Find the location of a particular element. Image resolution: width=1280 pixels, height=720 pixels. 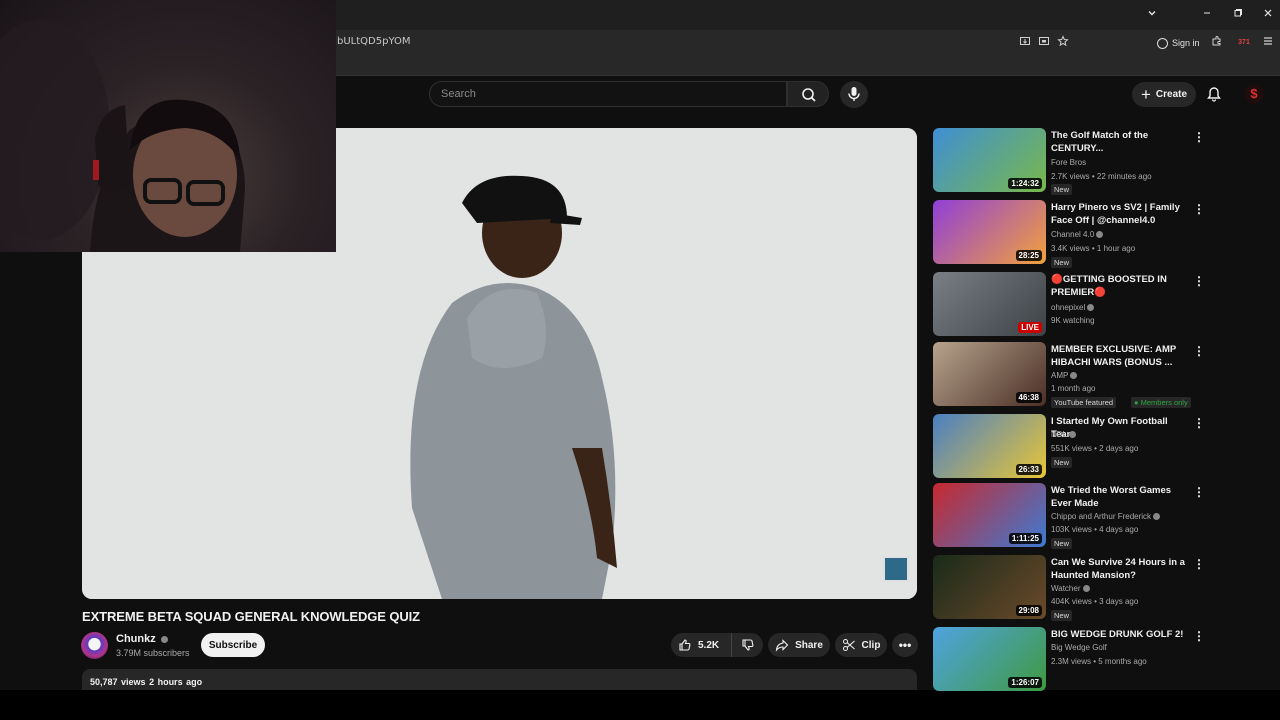

like-count: 5.2K is located at coordinates (709, 645).